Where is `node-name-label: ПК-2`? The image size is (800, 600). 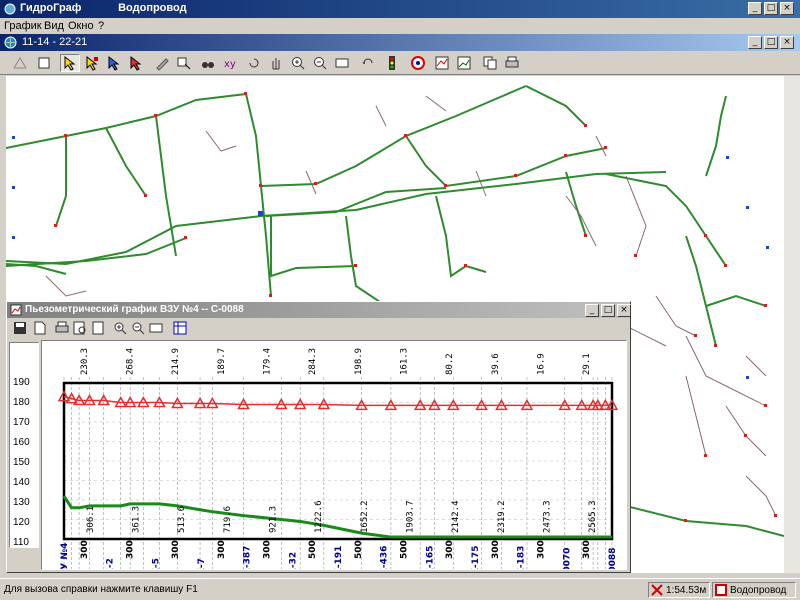 node-name-label: ПК-2 is located at coordinates (111, 563).